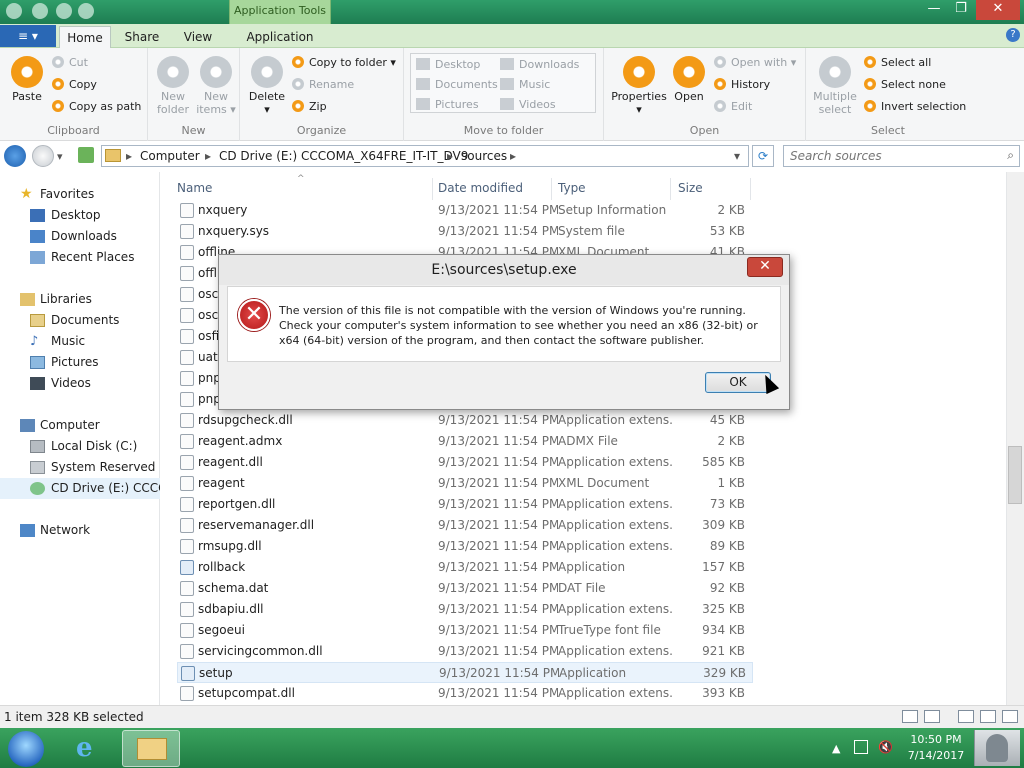 This screenshot has height=768, width=1024. What do you see at coordinates (934, 10) in the screenshot?
I see `minimize-button: —` at bounding box center [934, 10].